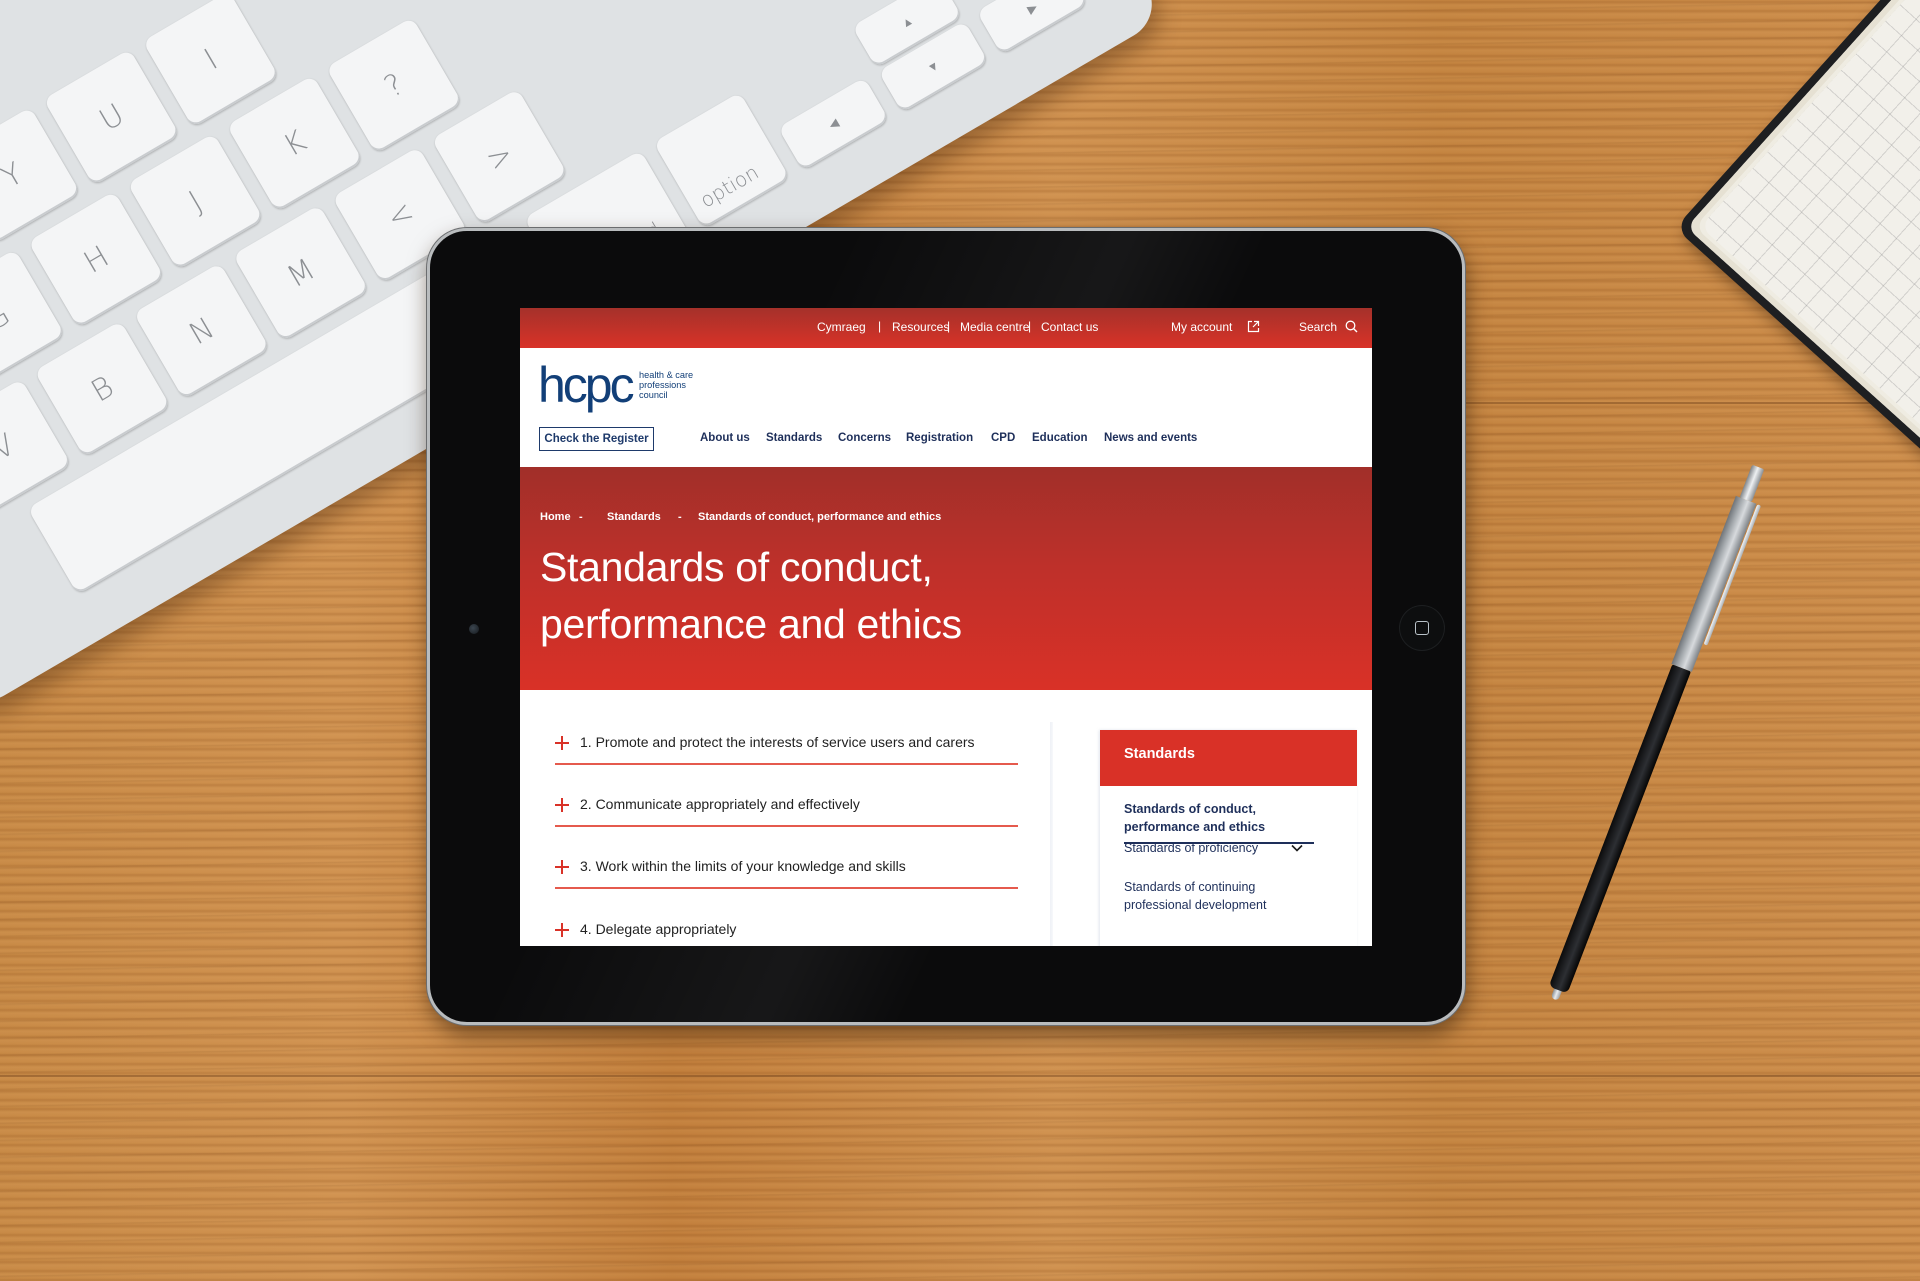 The width and height of the screenshot is (1920, 1281). I want to click on sidebar-item-label: professional development, so click(1195, 905).